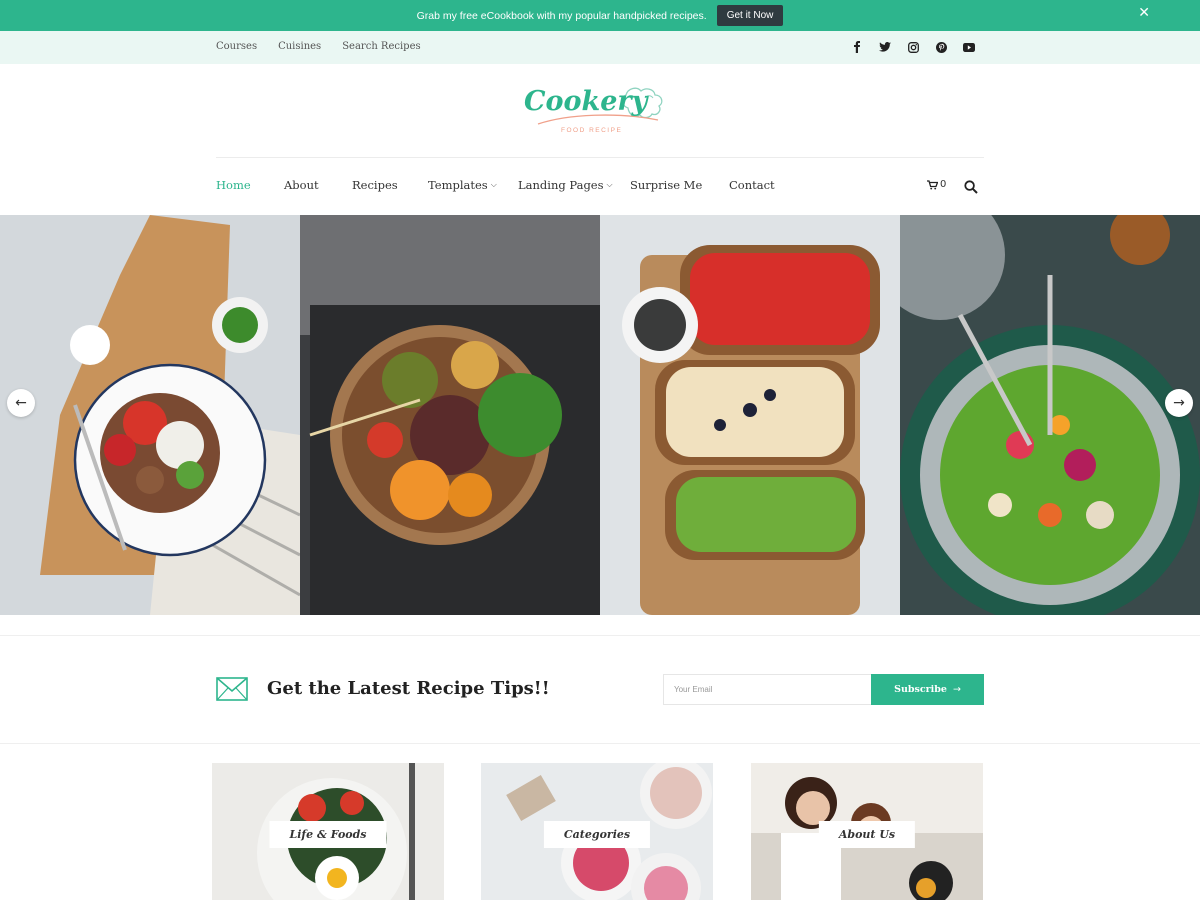 Image resolution: width=1200 pixels, height=900 pixels. What do you see at coordinates (236, 46) in the screenshot?
I see `top-link-courses: Courses` at bounding box center [236, 46].